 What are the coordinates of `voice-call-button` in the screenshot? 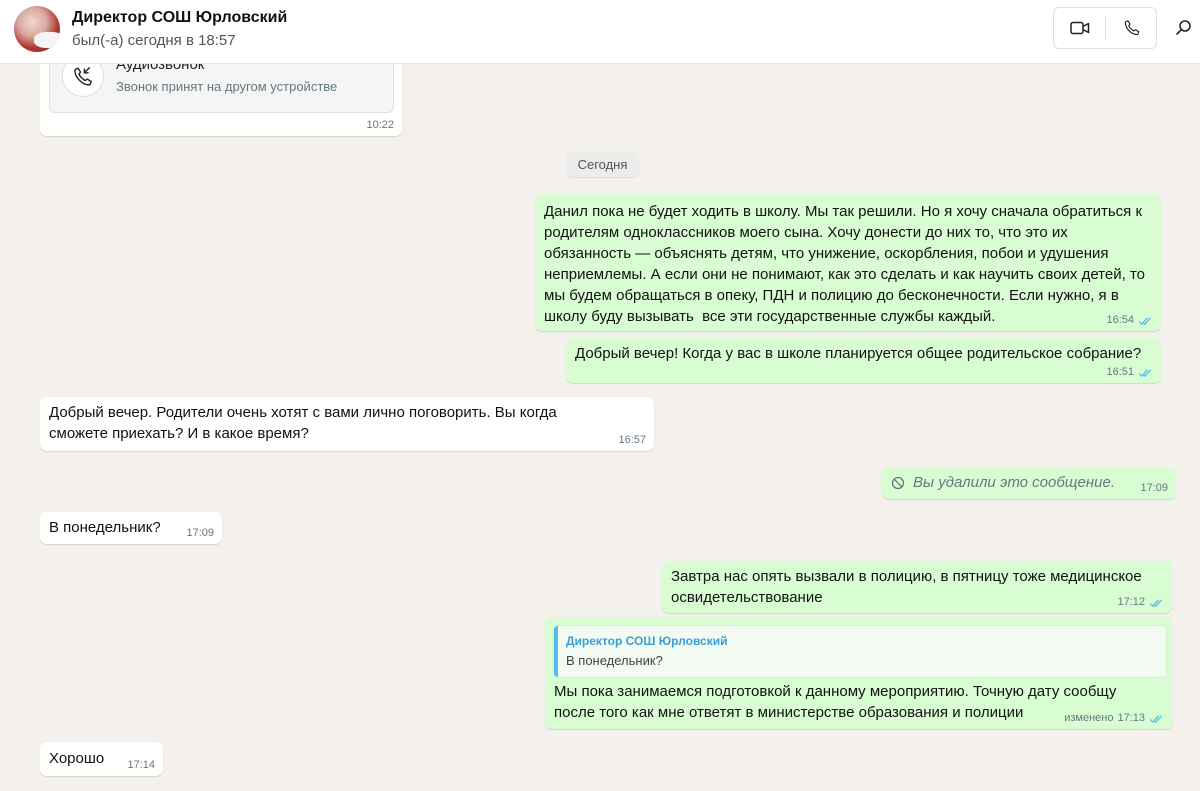 It's located at (1131, 28).